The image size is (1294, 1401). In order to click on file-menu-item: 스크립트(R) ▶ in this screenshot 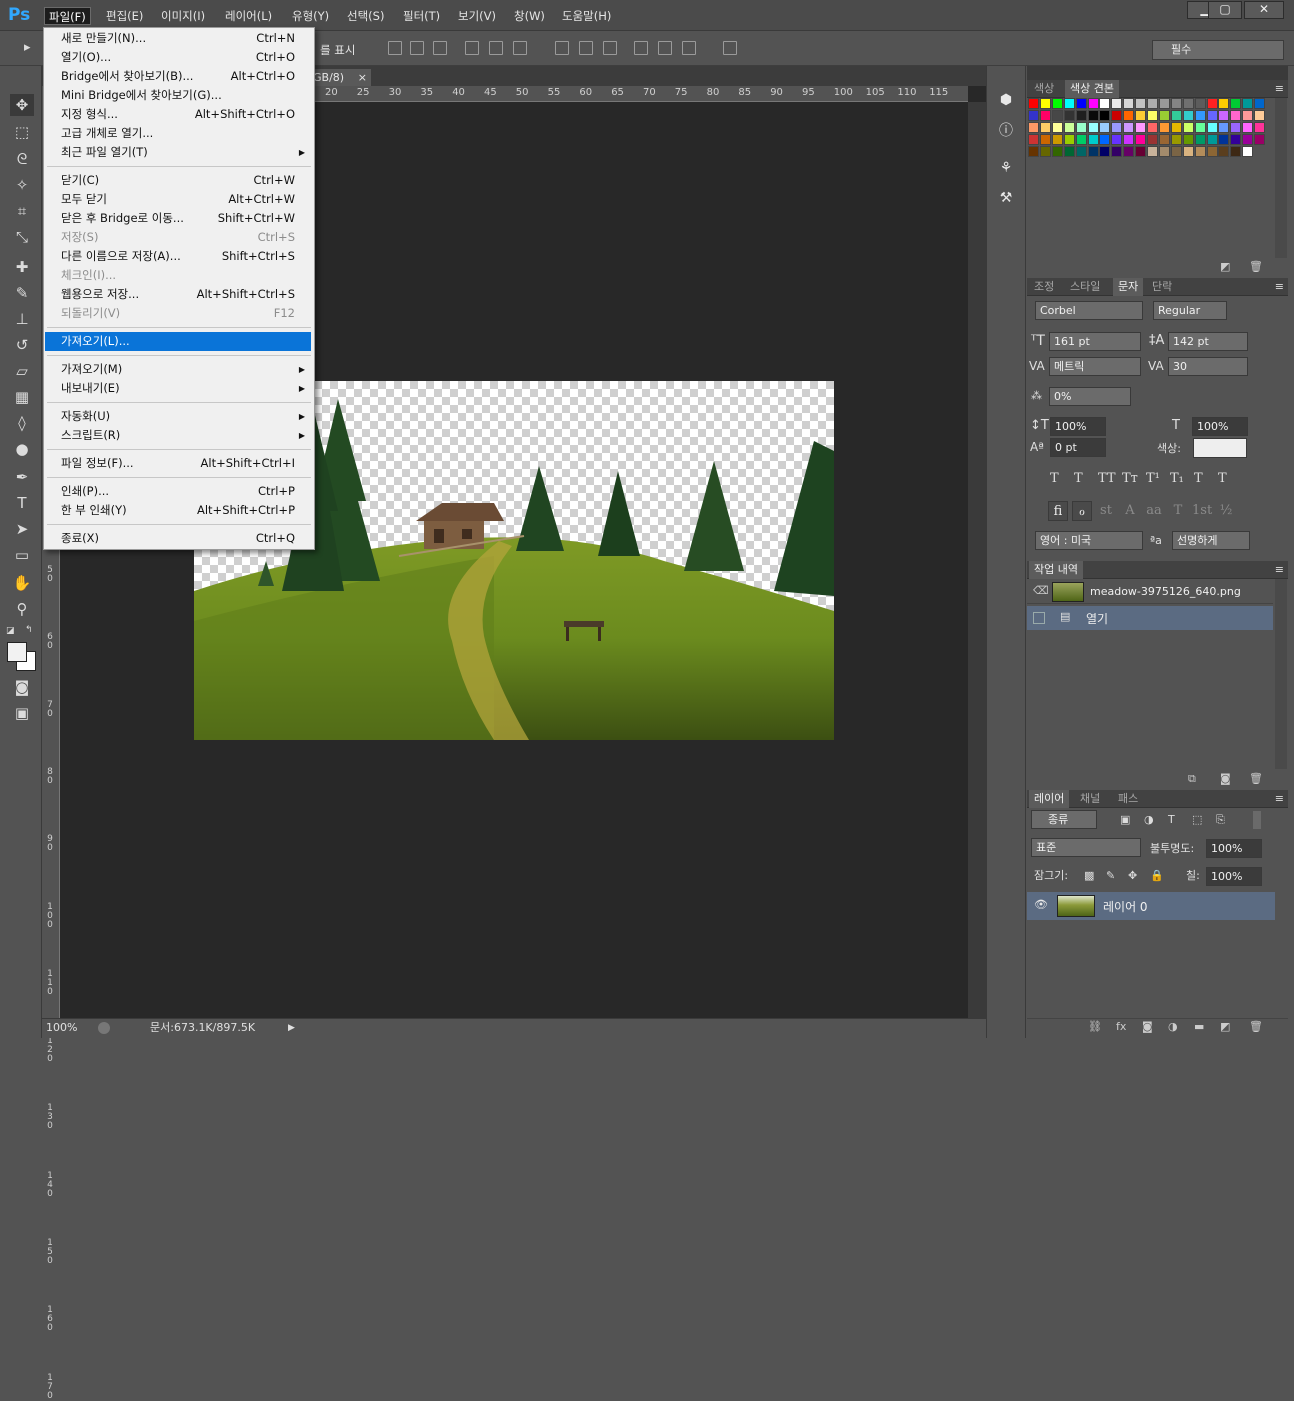, I will do `click(178, 435)`.